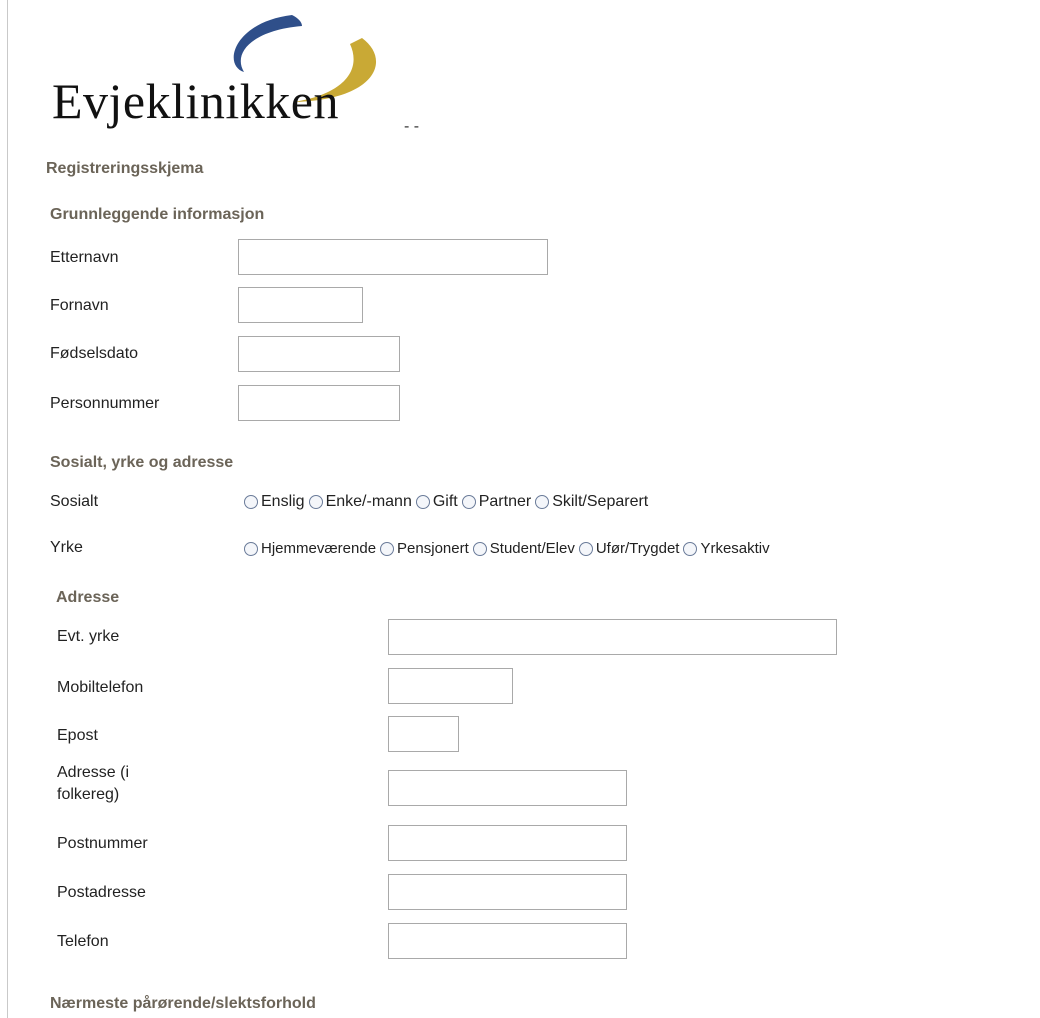  I want to click on yrke-option-pensjonert: Pensjonert, so click(424, 548).